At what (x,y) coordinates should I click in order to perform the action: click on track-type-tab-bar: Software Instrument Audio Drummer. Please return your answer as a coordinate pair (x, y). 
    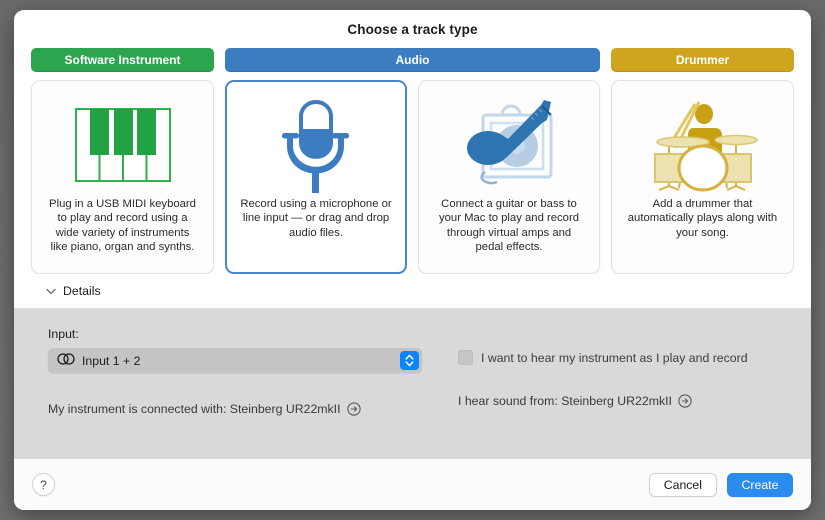
    Looking at the image, I should click on (412, 60).